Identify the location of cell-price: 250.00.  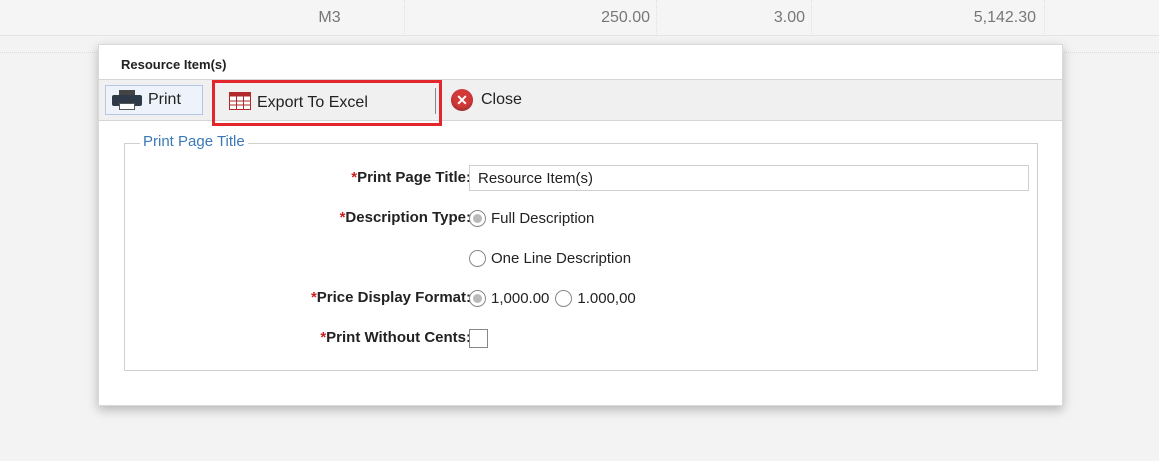
(531, 18).